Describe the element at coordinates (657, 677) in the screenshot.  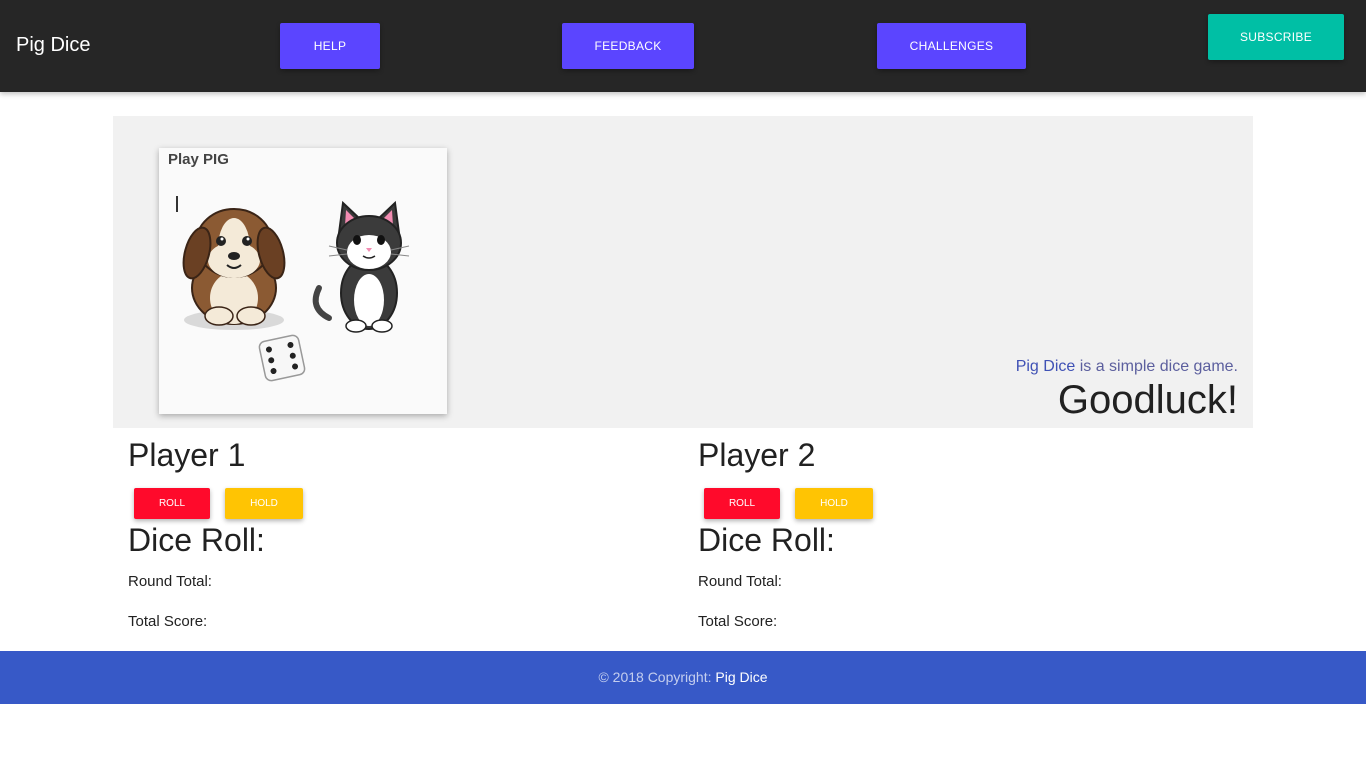
I see `footer-copyright: © 2018 Copyright:` at that location.